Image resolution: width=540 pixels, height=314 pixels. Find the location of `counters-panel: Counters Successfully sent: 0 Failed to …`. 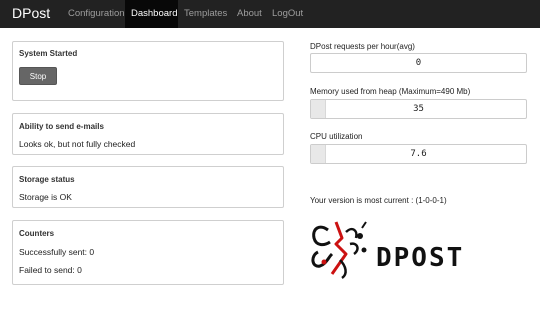

counters-panel: Counters Successfully sent: 0 Failed to … is located at coordinates (148, 252).